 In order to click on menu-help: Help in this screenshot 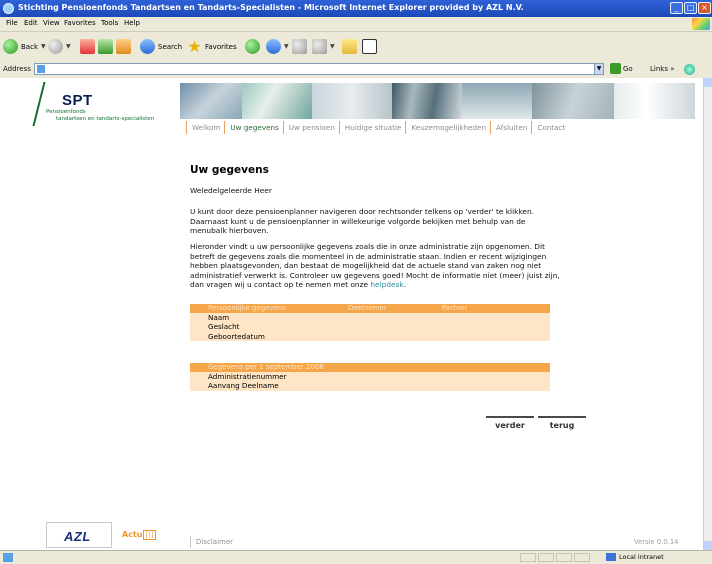, I will do `click(132, 23)`.